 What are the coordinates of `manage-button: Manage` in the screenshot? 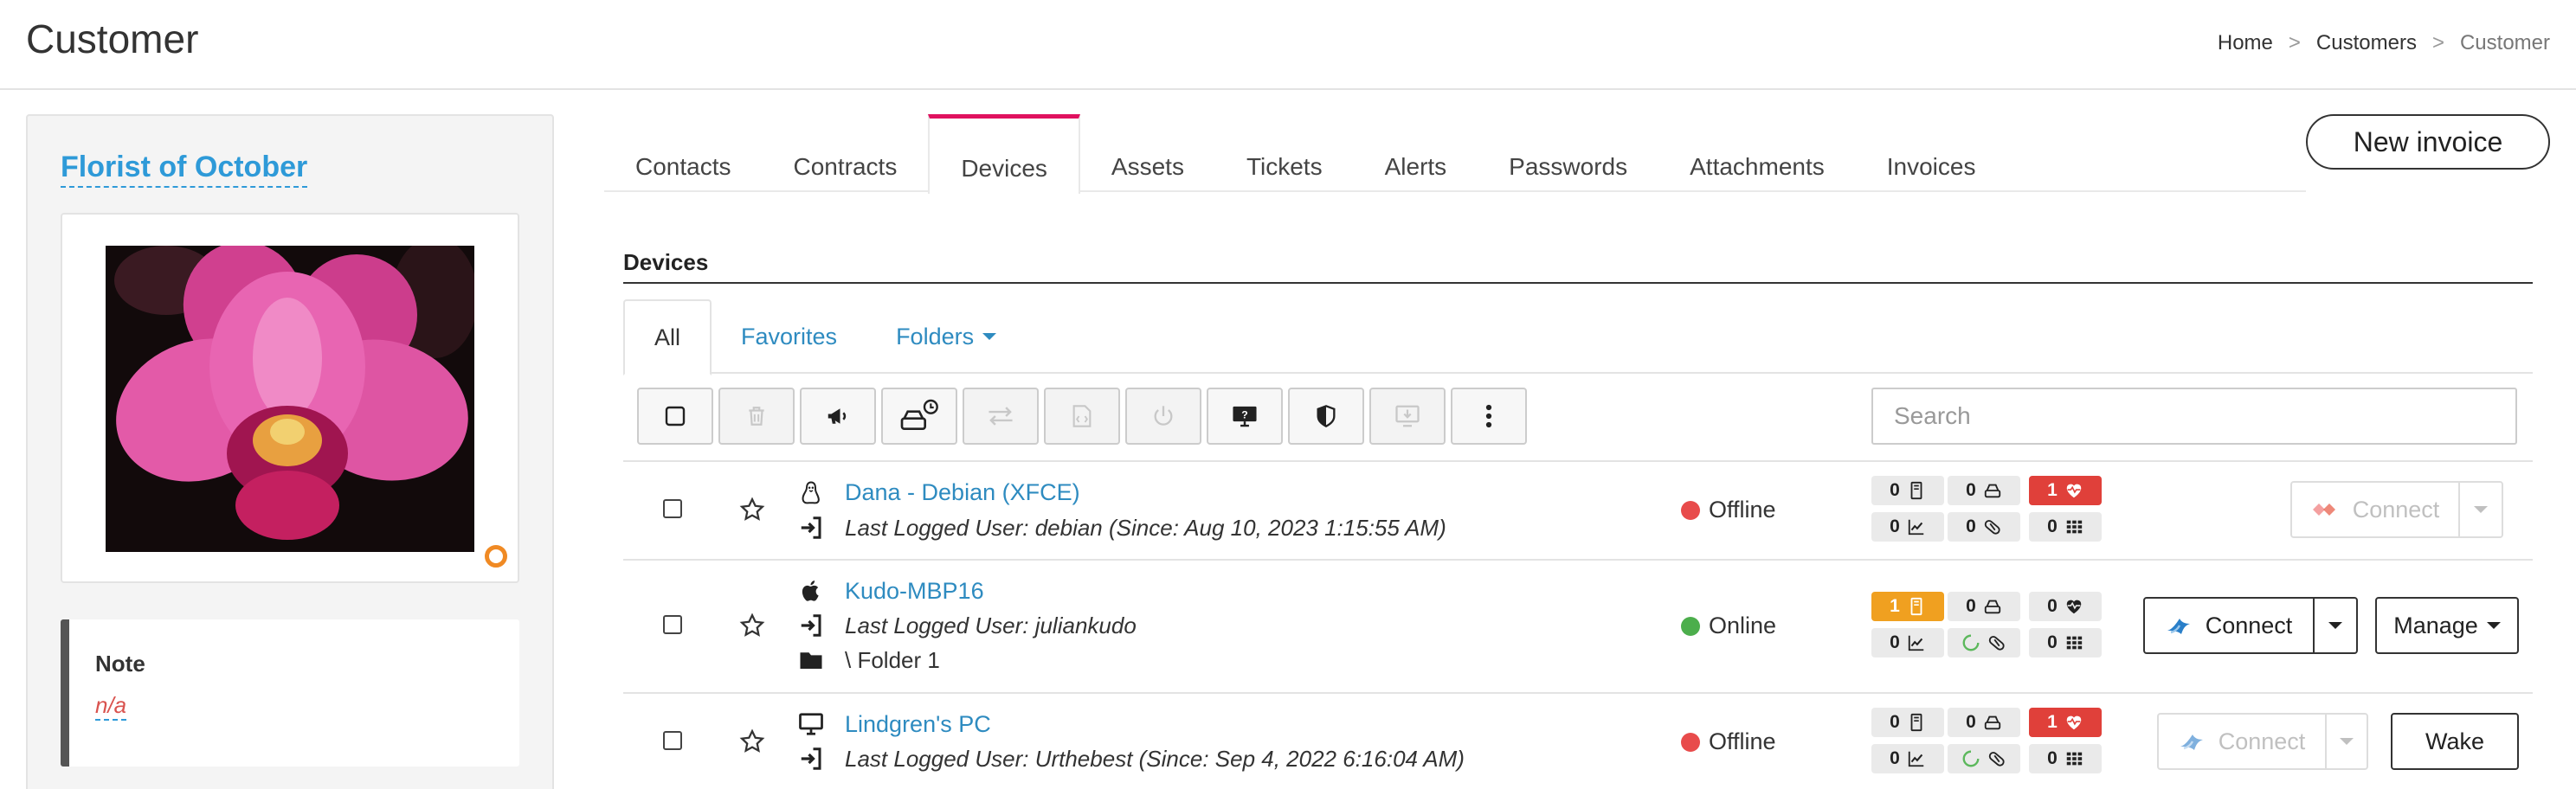 It's located at (2447, 625).